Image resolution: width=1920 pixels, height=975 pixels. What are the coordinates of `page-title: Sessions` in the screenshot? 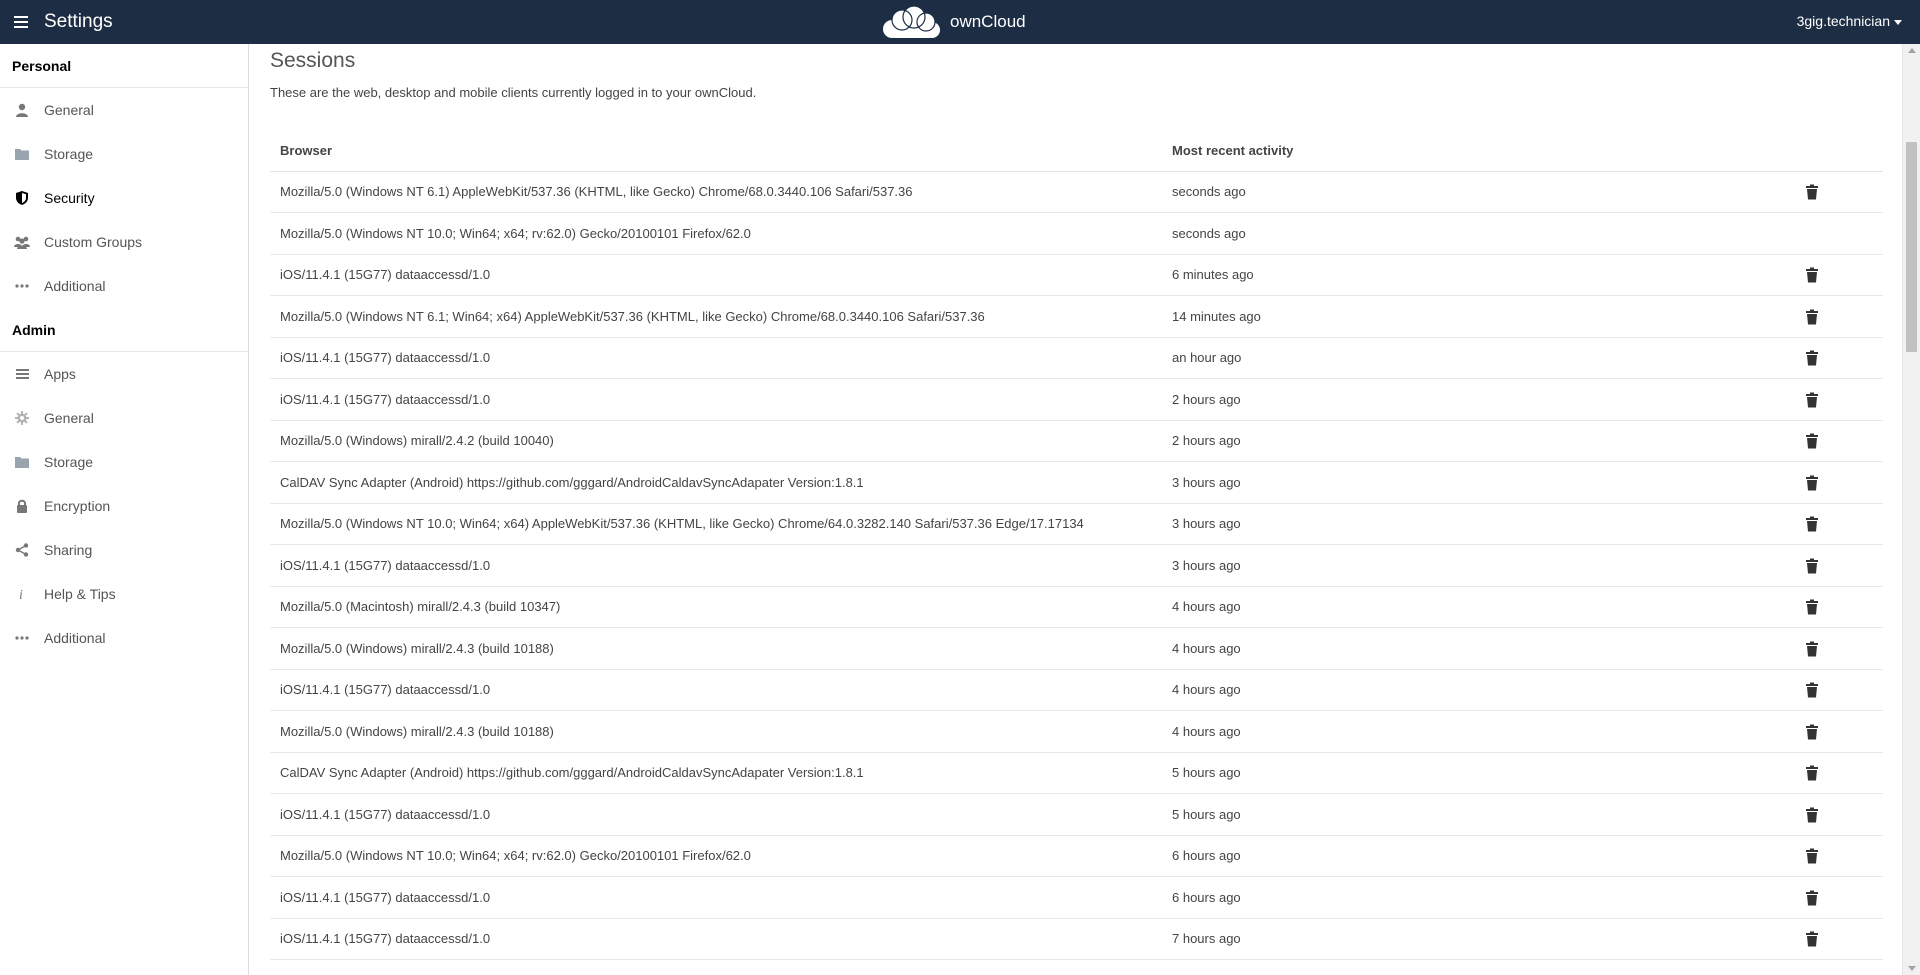 It's located at (313, 60).